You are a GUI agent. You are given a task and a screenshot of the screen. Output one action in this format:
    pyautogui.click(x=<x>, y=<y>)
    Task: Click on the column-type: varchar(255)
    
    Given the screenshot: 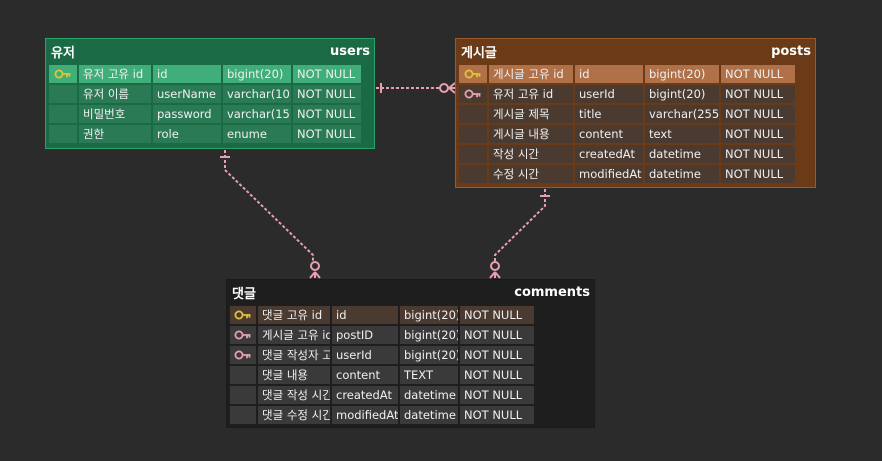 What is the action you would take?
    pyautogui.click(x=682, y=114)
    